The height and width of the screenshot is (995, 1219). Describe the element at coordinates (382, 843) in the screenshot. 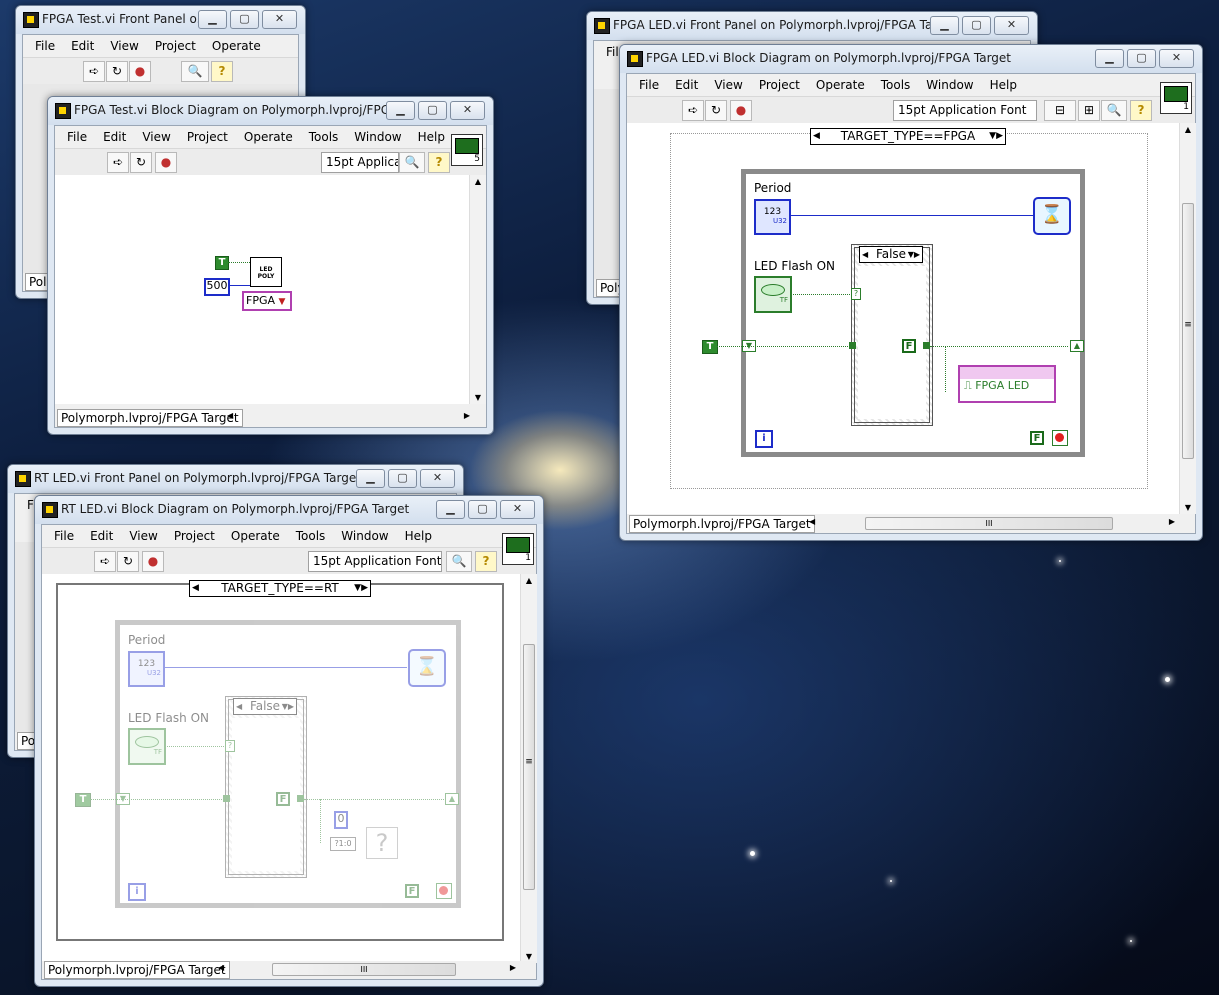

I see `missing-subvi-icon: ?` at that location.